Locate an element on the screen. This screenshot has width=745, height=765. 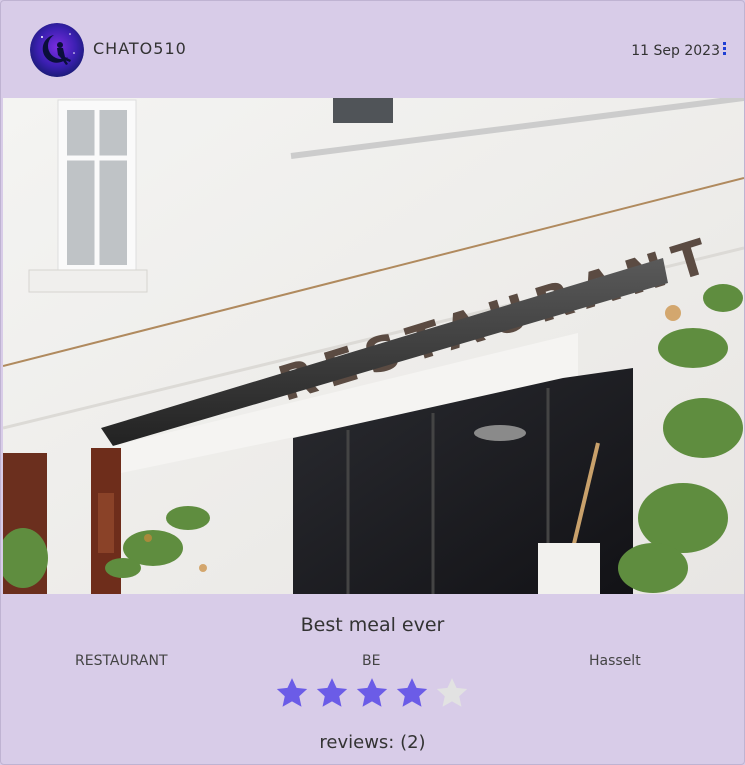
reviews-count: reviews: (2) is located at coordinates (372, 742).